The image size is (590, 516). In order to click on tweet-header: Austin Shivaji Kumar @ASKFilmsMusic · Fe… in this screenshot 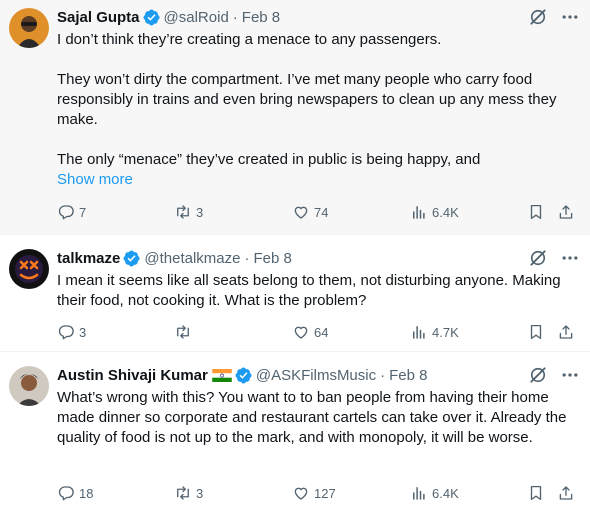, I will do `click(318, 375)`.